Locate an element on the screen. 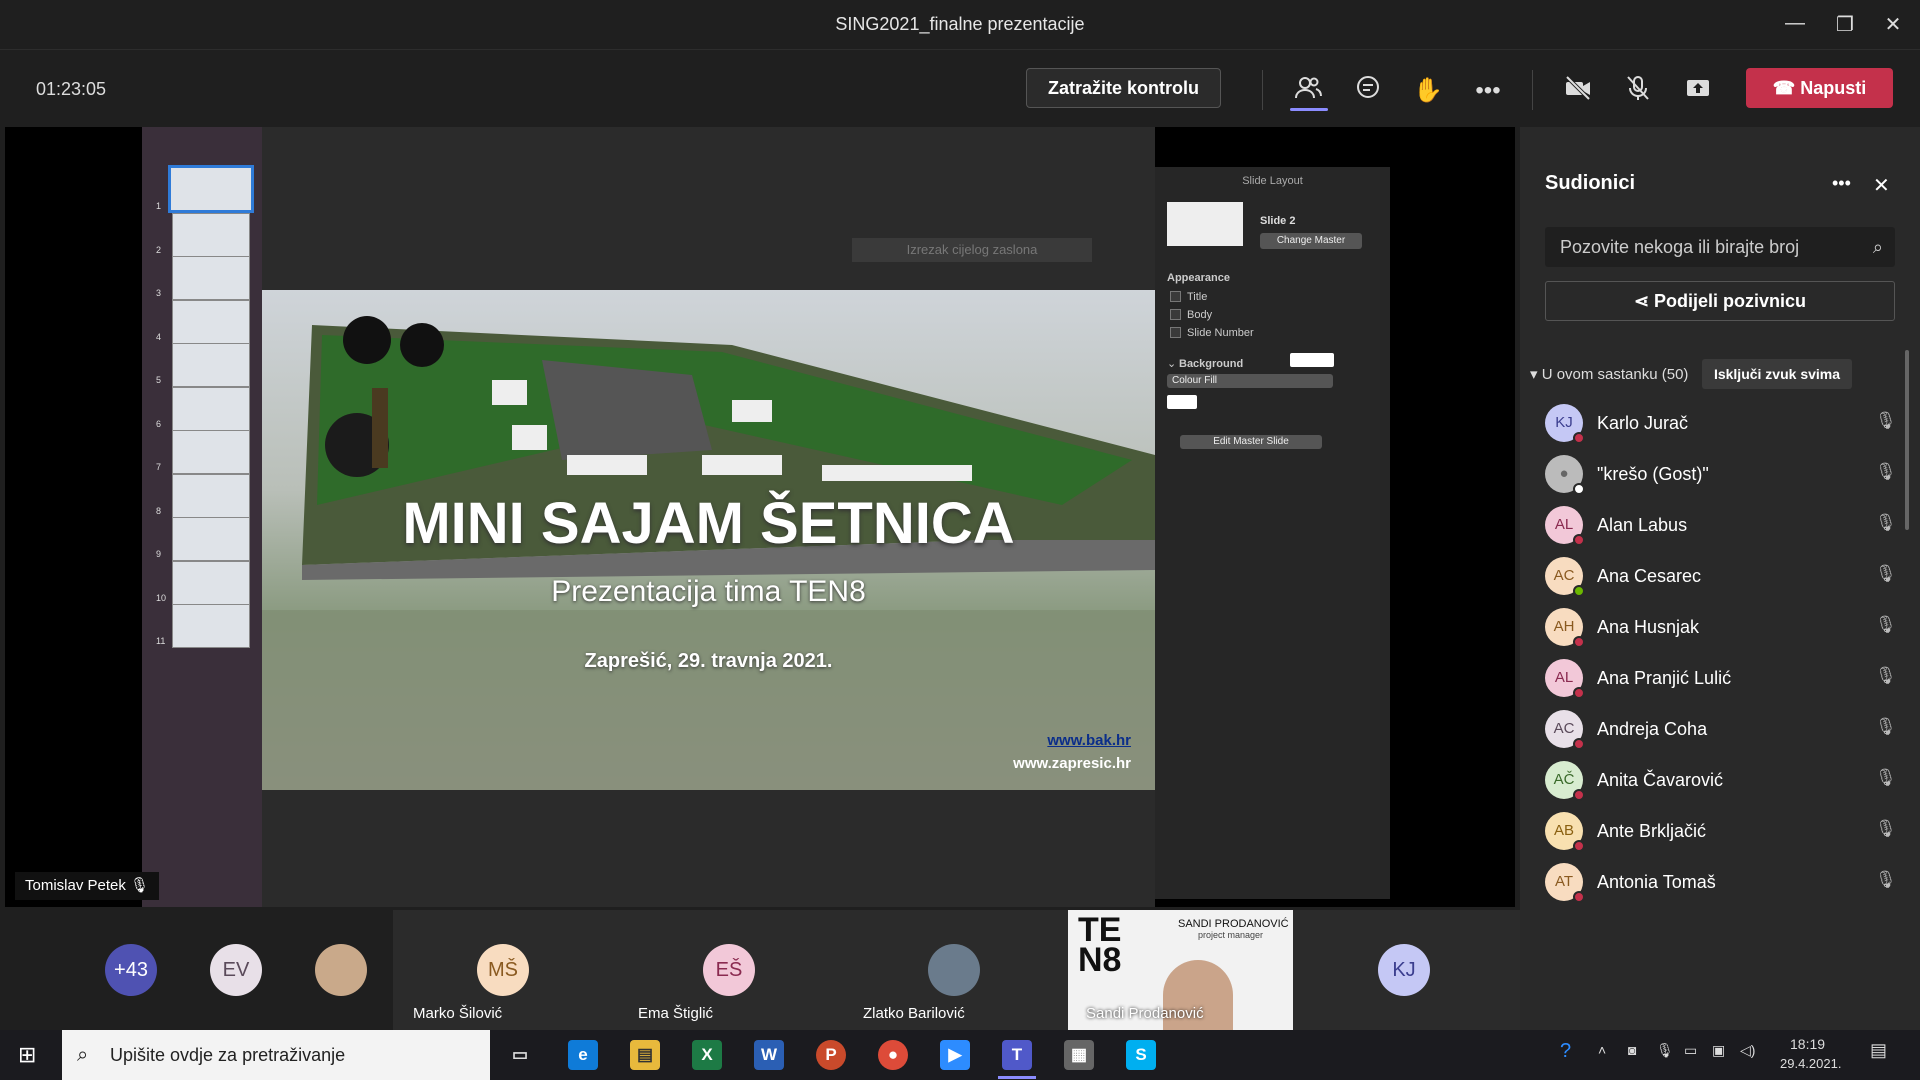 The height and width of the screenshot is (1080, 1920). search-placeholder: Pozovite nekoga ili birajte broj is located at coordinates (1680, 247).